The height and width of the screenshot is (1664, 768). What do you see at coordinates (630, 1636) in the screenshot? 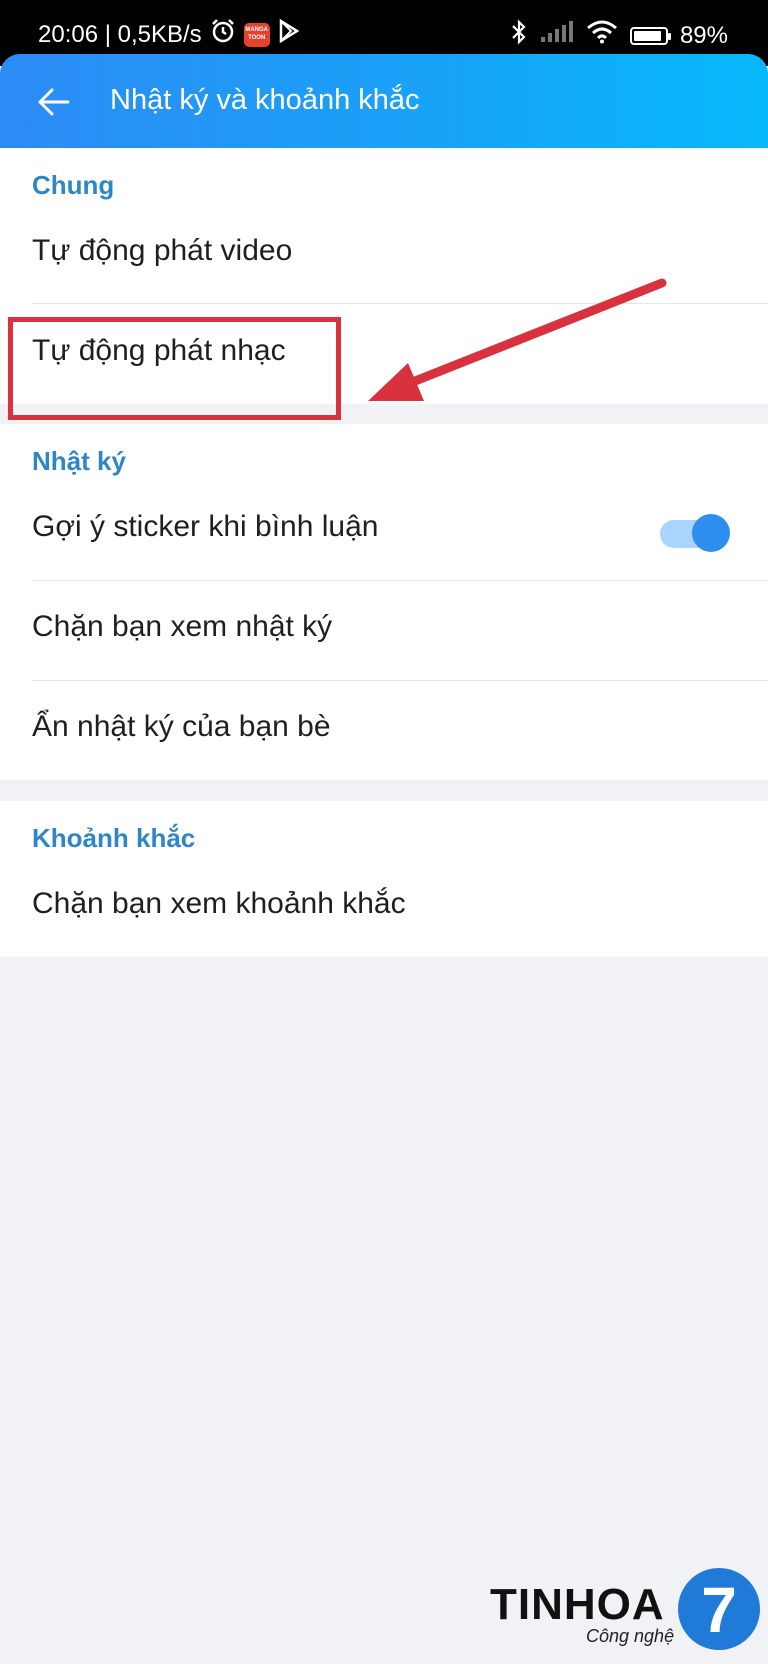
I see `watermark-tagline: Công nghệ` at bounding box center [630, 1636].